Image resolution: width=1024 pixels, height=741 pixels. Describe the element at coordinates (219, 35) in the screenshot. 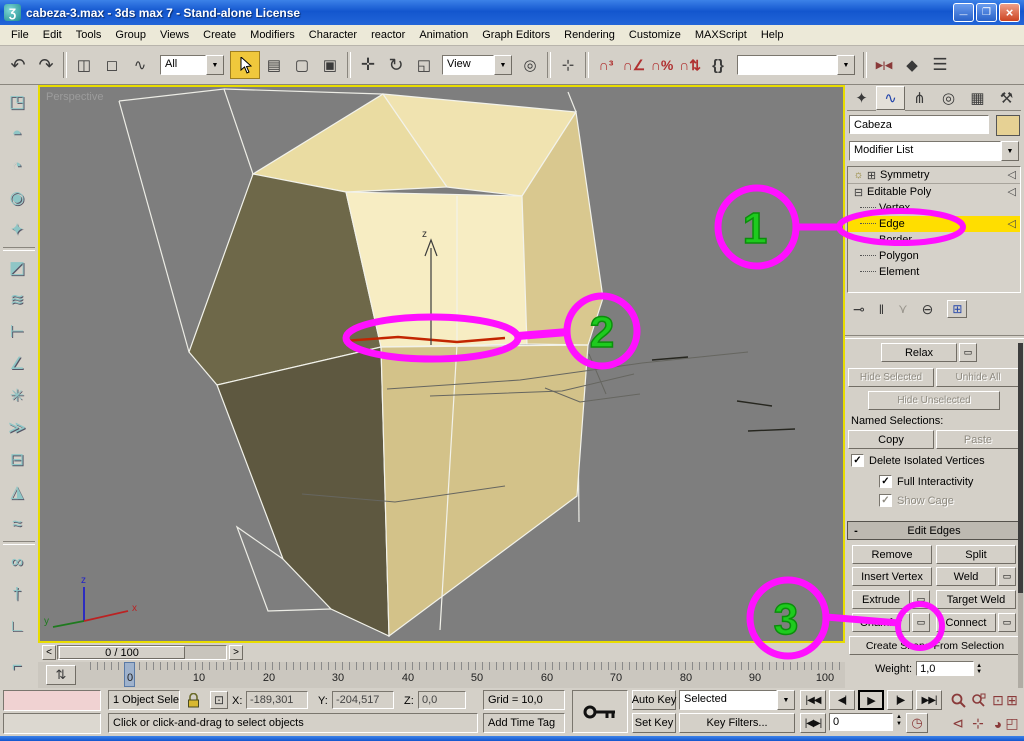

I see `menu-create: Create` at that location.